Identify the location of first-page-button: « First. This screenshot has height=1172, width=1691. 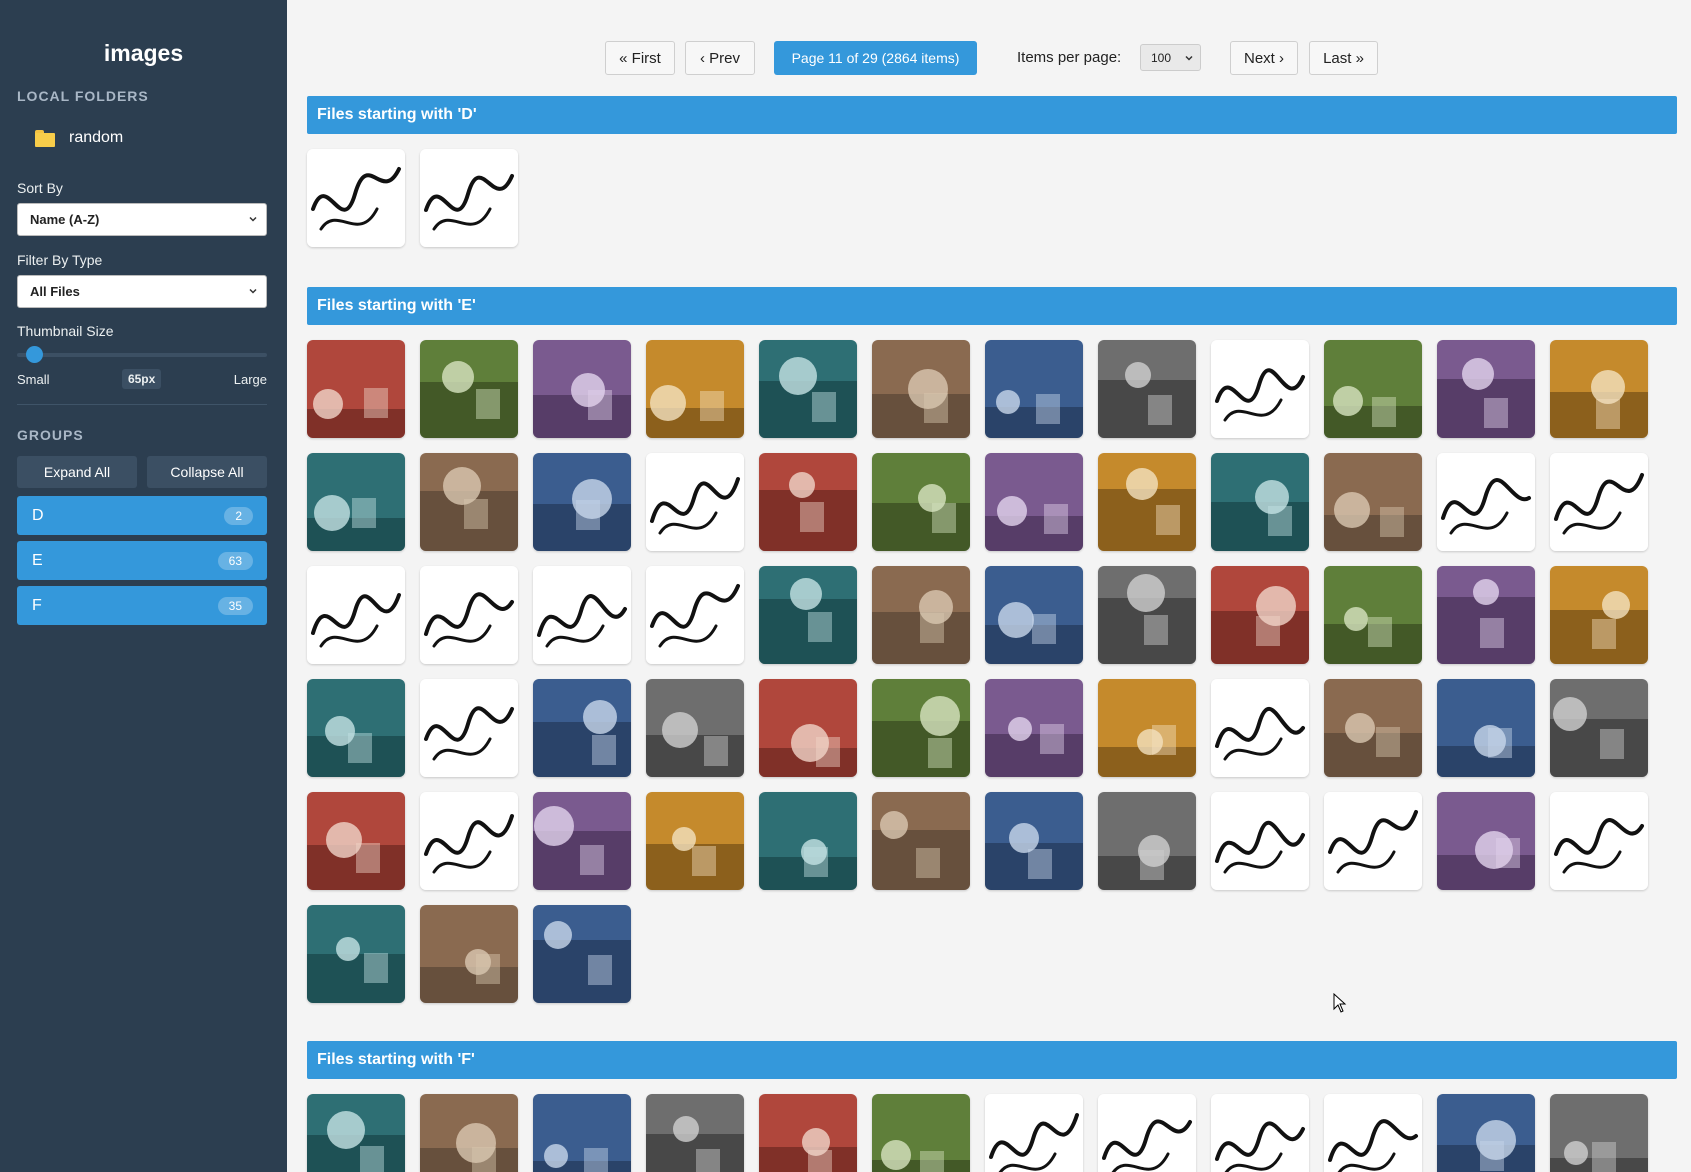
(640, 58).